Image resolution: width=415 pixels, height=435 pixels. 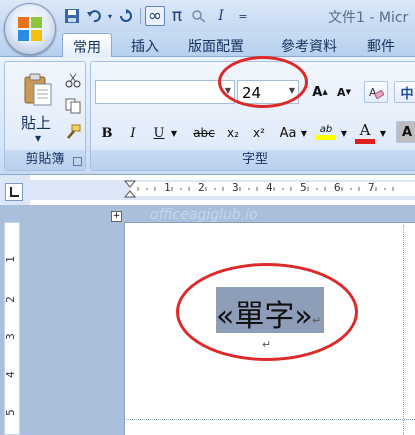 I want to click on shrink-font-button: A ▼, so click(x=344, y=92).